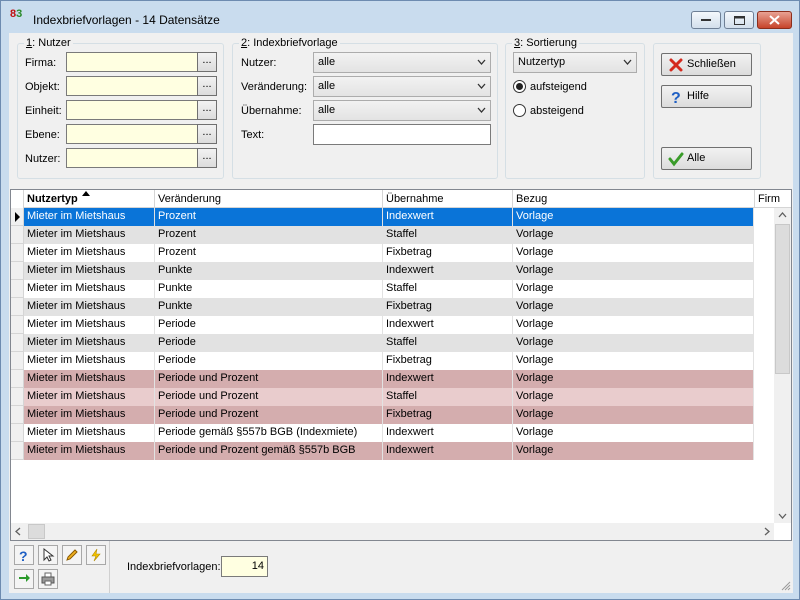 This screenshot has width=800, height=600. What do you see at coordinates (402, 110) in the screenshot?
I see `uebernahme-dropdown: alle` at bounding box center [402, 110].